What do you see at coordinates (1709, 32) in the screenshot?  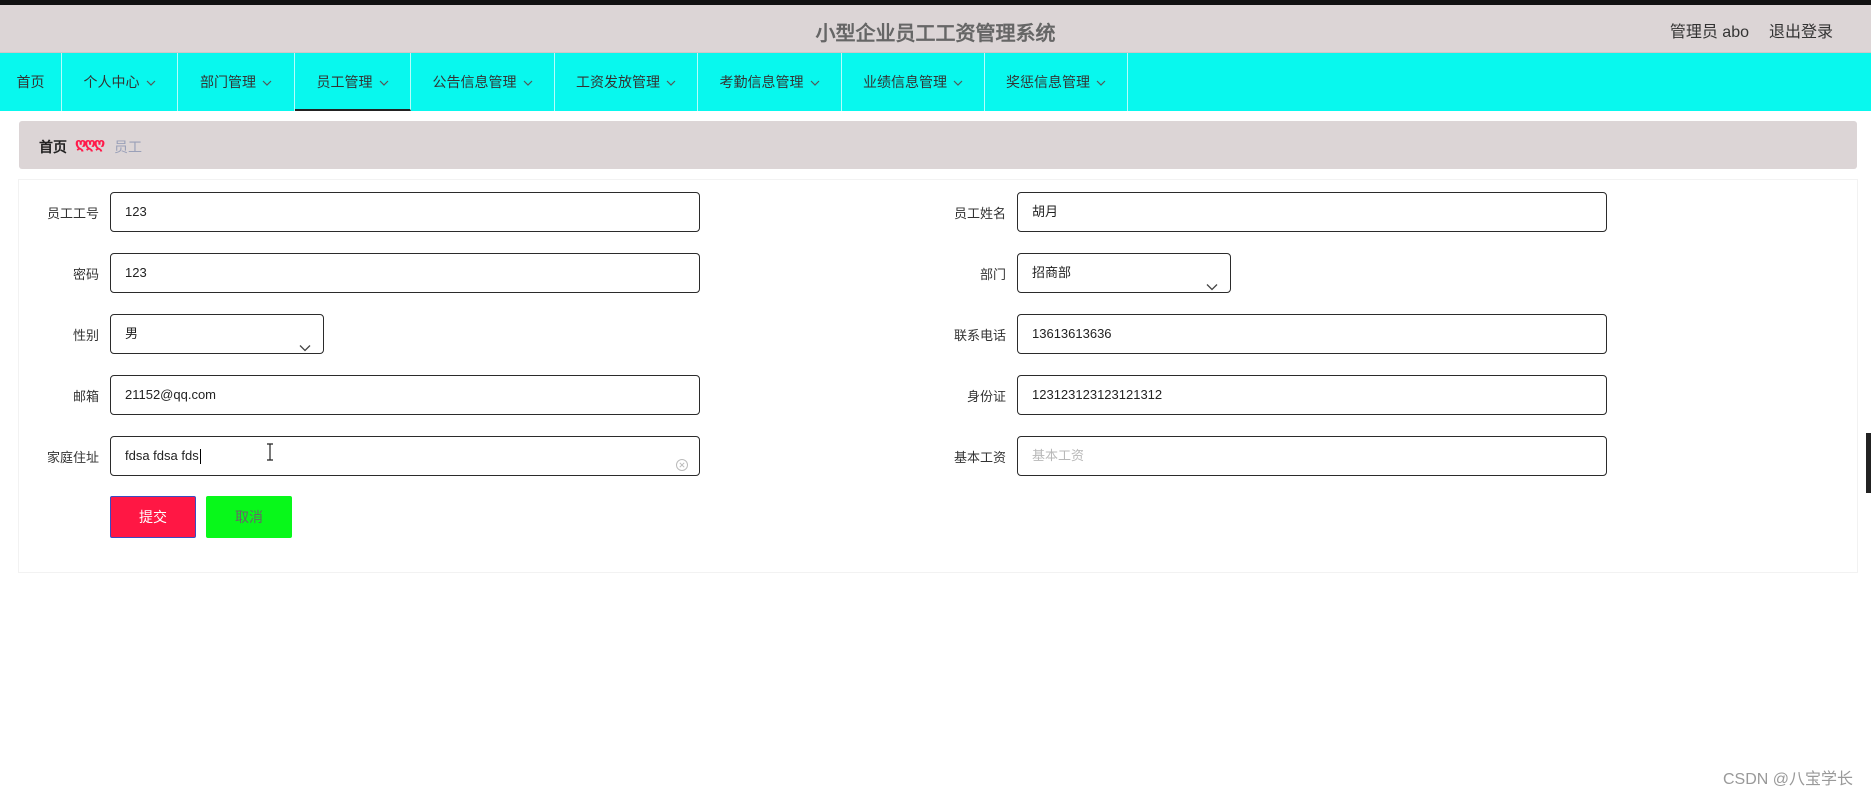 I see `current-user: 管理员 abo` at bounding box center [1709, 32].